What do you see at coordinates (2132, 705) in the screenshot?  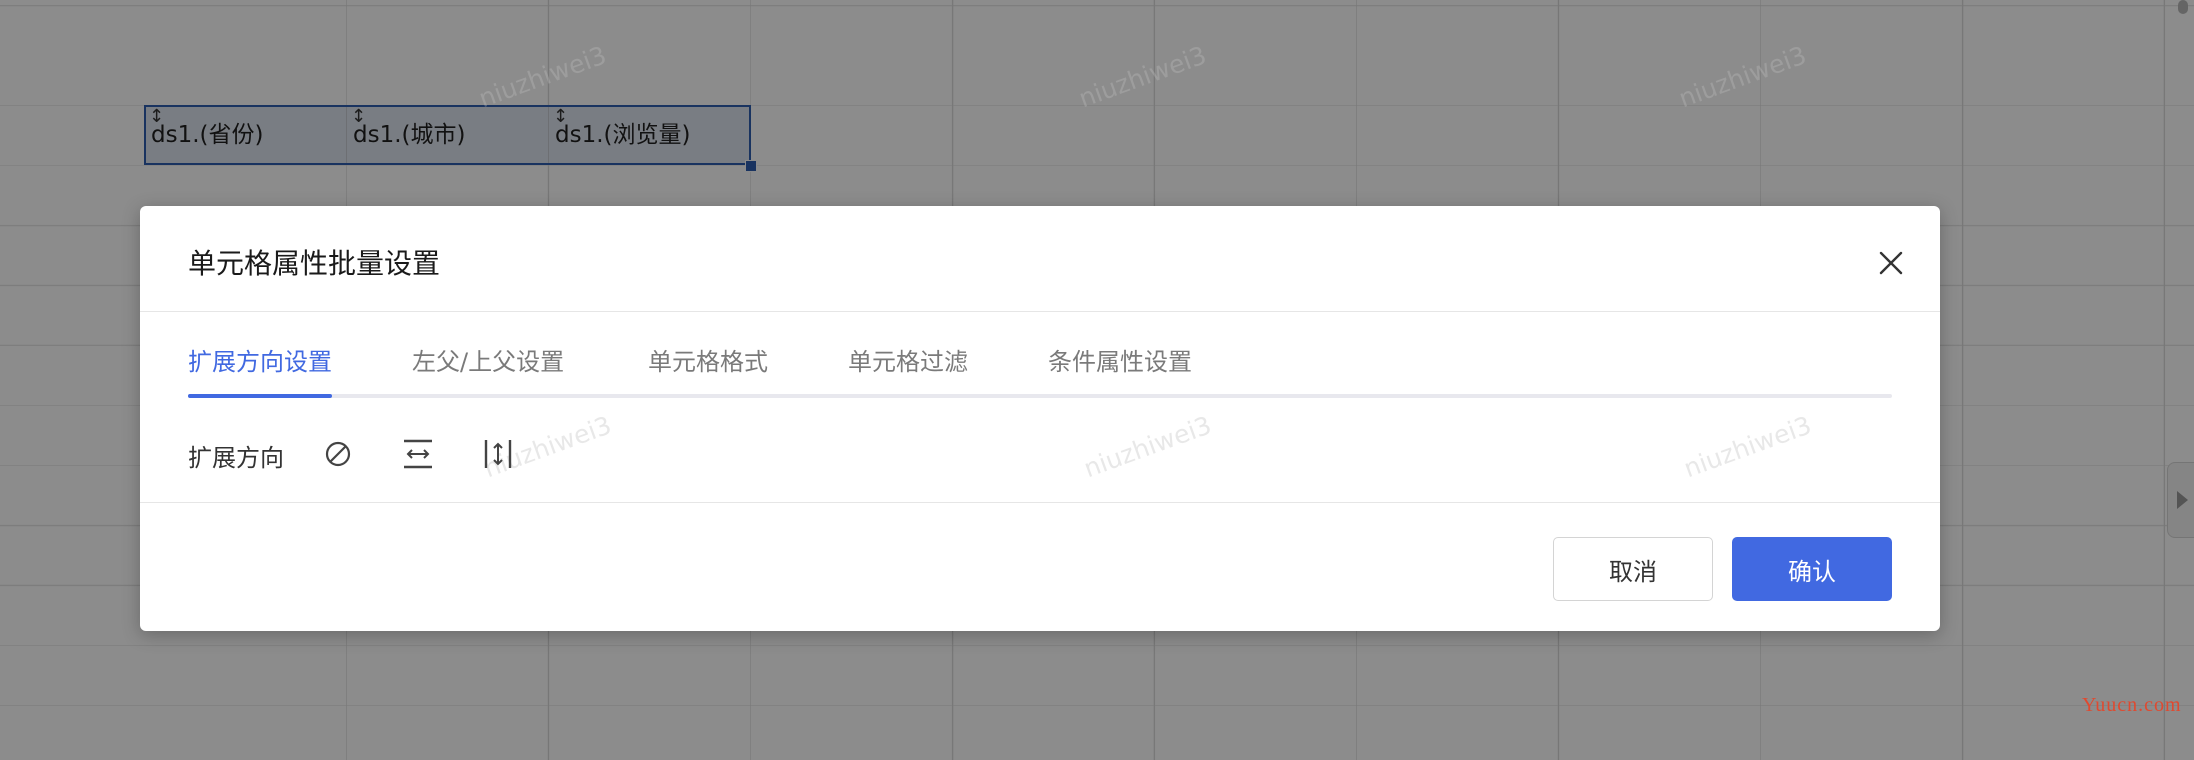 I see `site-credit: Yuucn.com` at bounding box center [2132, 705].